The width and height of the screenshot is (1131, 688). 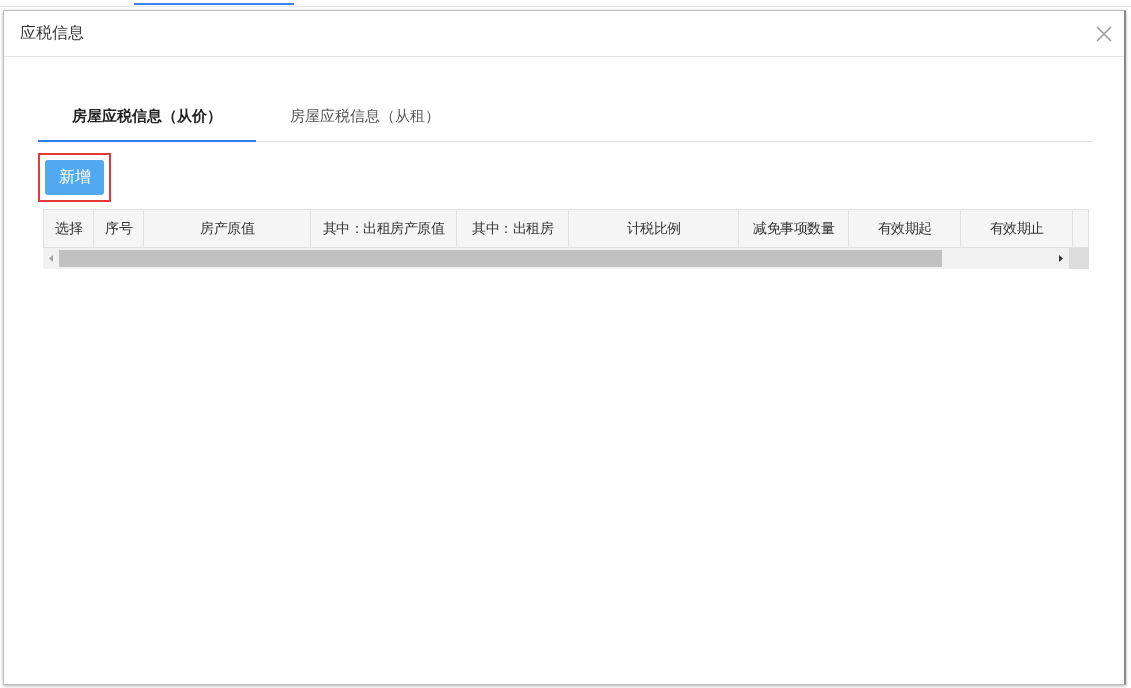 What do you see at coordinates (147, 119) in the screenshot?
I see `tab: 房屋应税信息（从价）` at bounding box center [147, 119].